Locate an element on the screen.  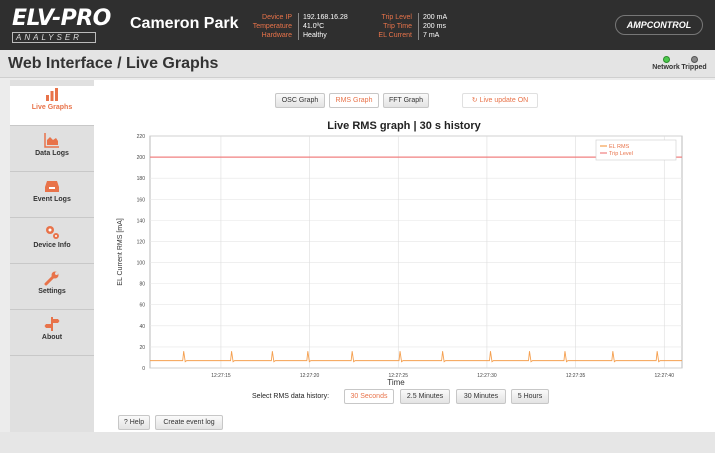
y-tick-label: 200 is located at coordinates (141, 158).